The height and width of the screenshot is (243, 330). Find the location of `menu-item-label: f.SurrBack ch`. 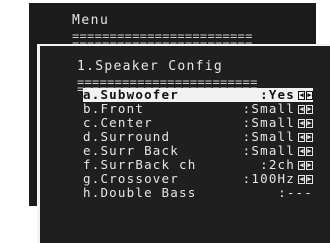

menu-item-label: f.SurrBack ch is located at coordinates (140, 164).